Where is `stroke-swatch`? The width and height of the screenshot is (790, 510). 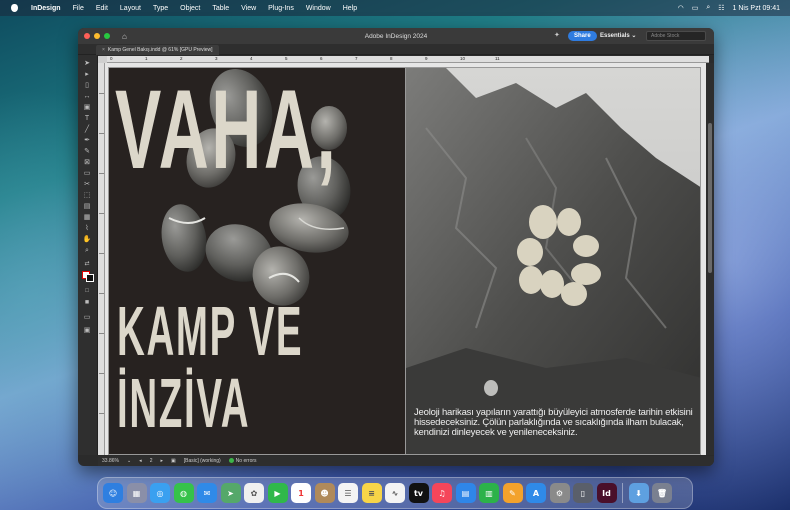 stroke-swatch is located at coordinates (90, 278).